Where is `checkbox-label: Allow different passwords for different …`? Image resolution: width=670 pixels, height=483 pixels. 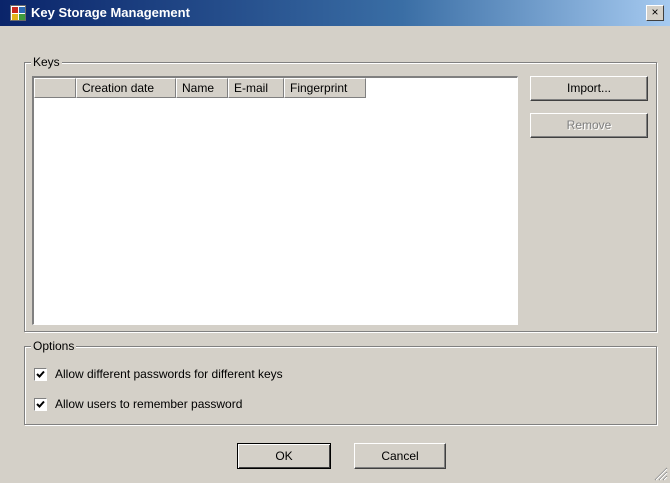 checkbox-label: Allow different passwords for different … is located at coordinates (169, 374).